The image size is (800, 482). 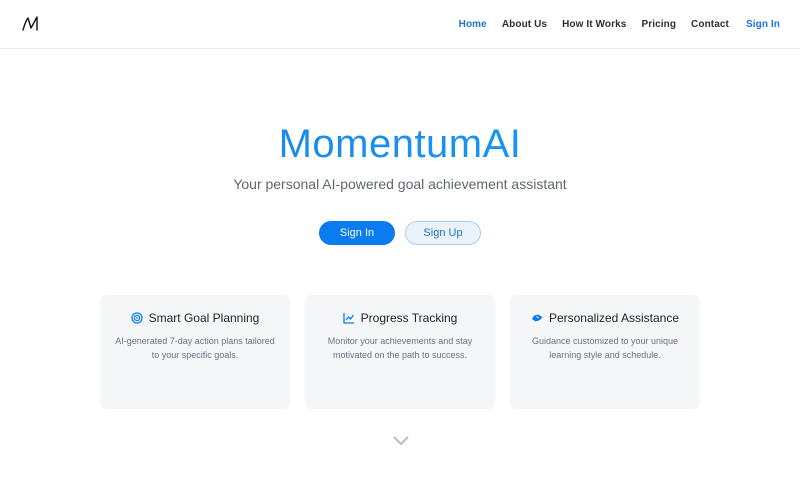 What do you see at coordinates (594, 24) in the screenshot?
I see `nav-how-it-works-link: How It Works` at bounding box center [594, 24].